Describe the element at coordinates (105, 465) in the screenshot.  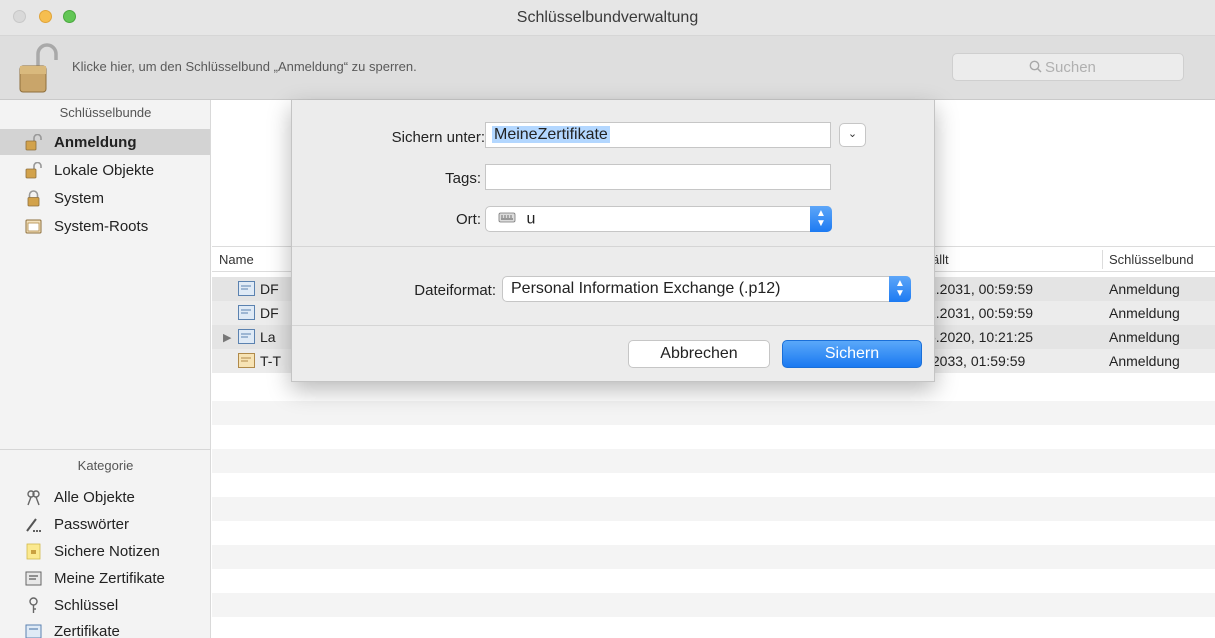
I see `category-header: Kategorie` at that location.